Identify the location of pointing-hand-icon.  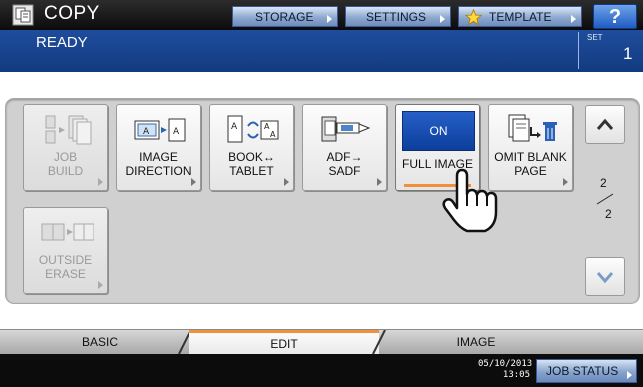
(470, 200).